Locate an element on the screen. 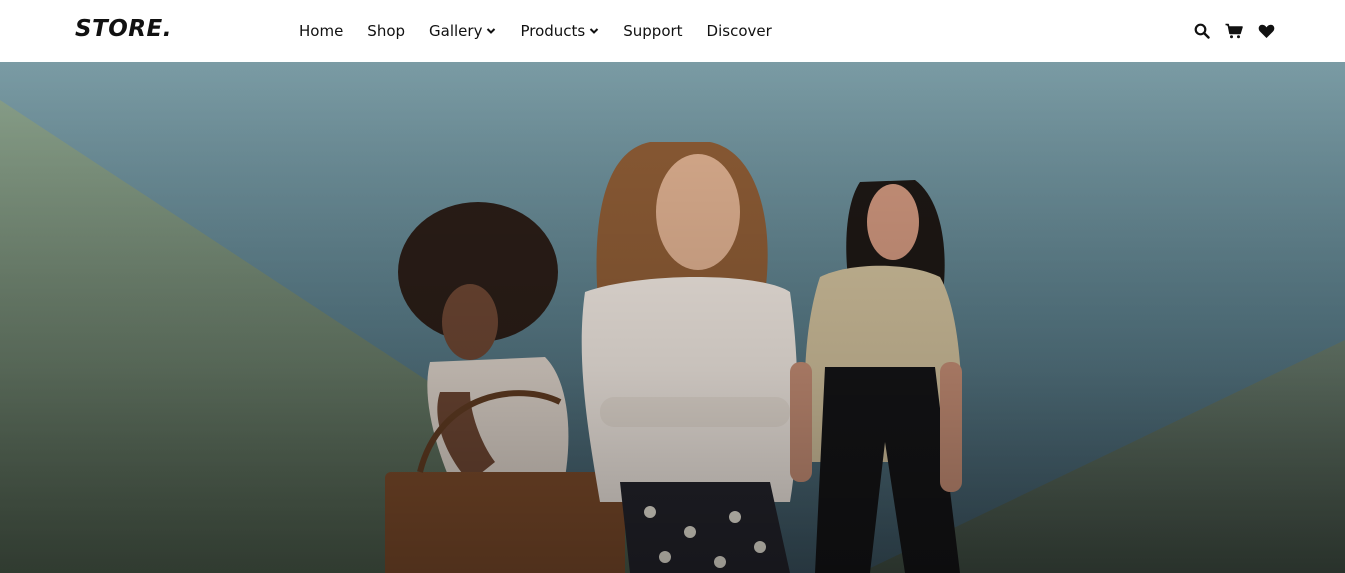  nav-item-home: Home is located at coordinates (321, 31).